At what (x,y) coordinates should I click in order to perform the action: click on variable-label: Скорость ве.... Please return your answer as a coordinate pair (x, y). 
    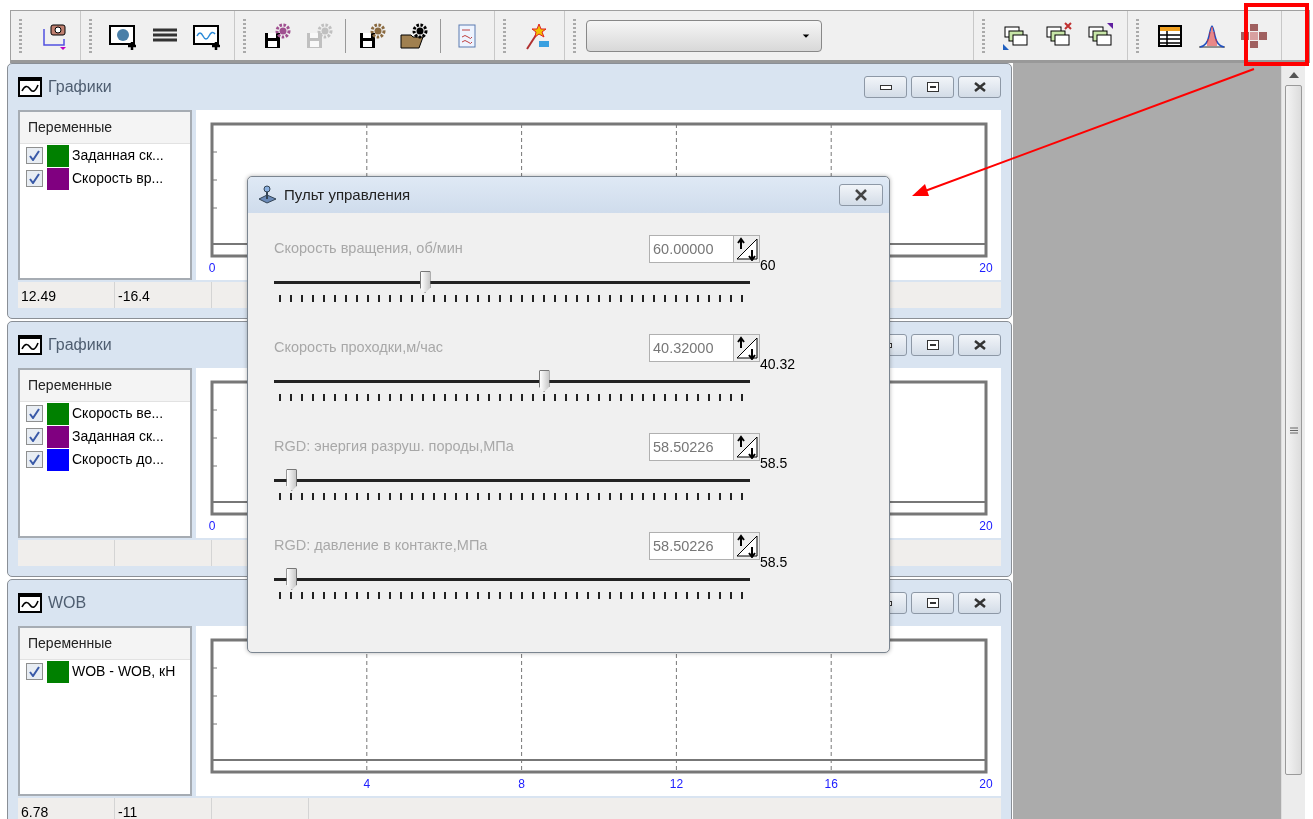
    Looking at the image, I should click on (118, 413).